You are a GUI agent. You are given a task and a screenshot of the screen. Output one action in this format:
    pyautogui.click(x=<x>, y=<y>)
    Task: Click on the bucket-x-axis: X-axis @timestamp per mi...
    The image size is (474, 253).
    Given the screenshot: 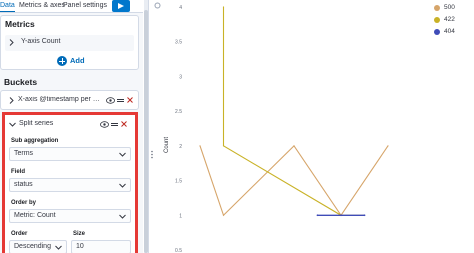 What is the action you would take?
    pyautogui.click(x=69, y=100)
    